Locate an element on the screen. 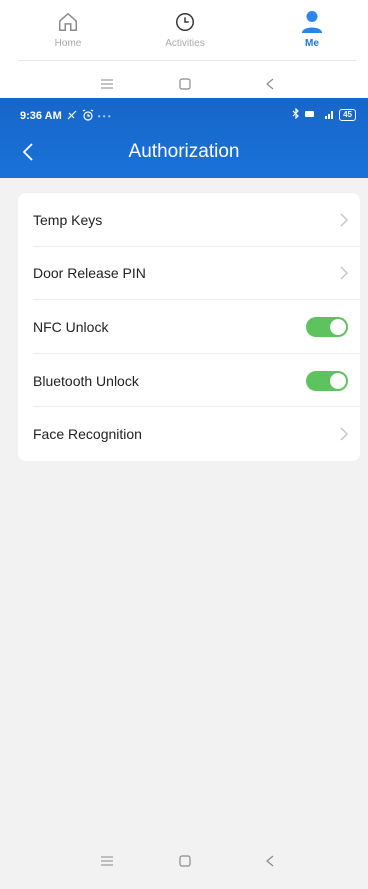  system-nav-bar is located at coordinates (184, 861).